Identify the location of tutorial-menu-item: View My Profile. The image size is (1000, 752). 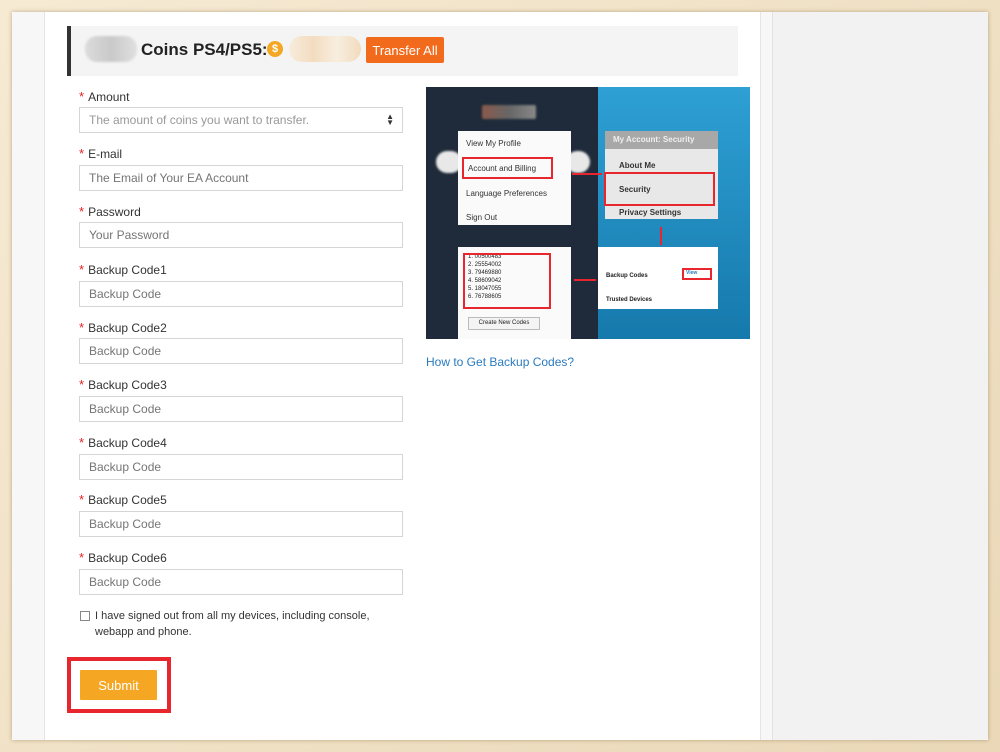
(493, 143).